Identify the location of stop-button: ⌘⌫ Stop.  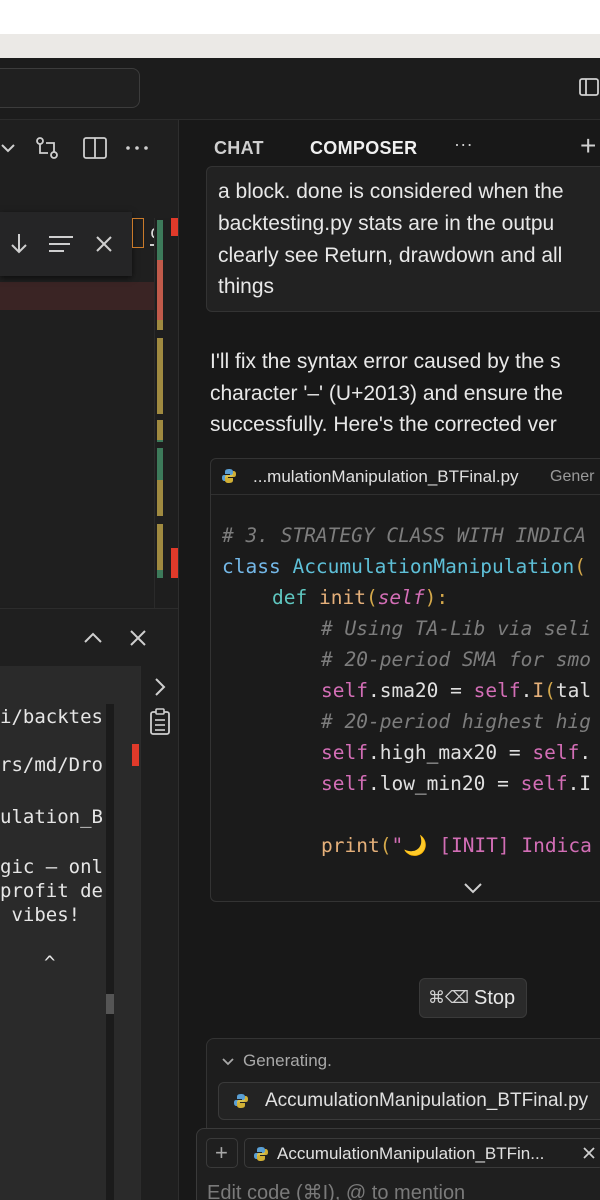
(473, 998).